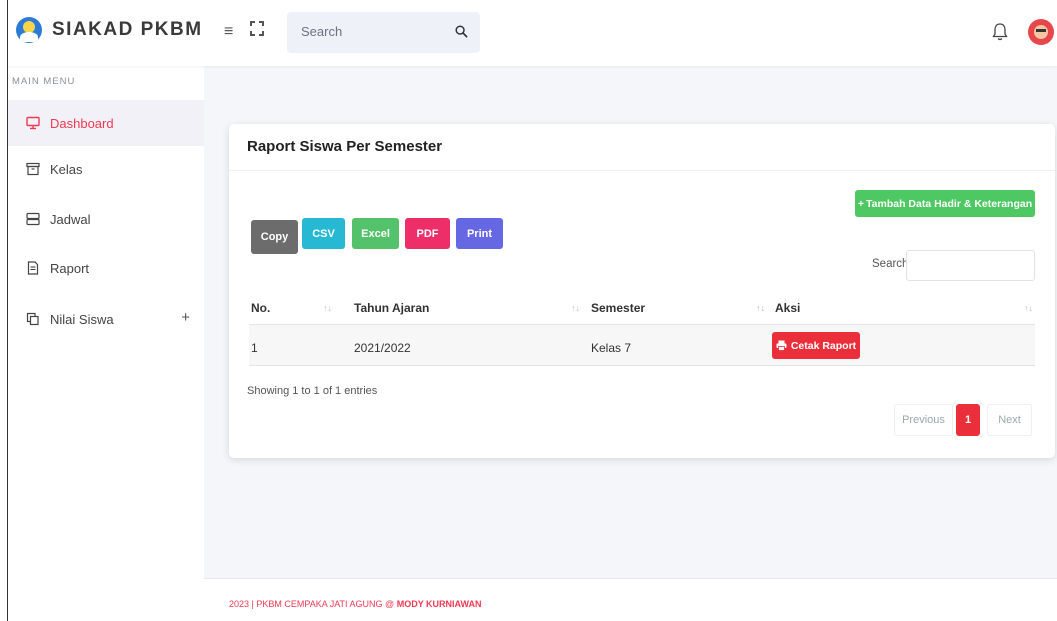 This screenshot has width=1057, height=621. What do you see at coordinates (345, 146) in the screenshot?
I see `card-title: Raport Siswa Per Semester` at bounding box center [345, 146].